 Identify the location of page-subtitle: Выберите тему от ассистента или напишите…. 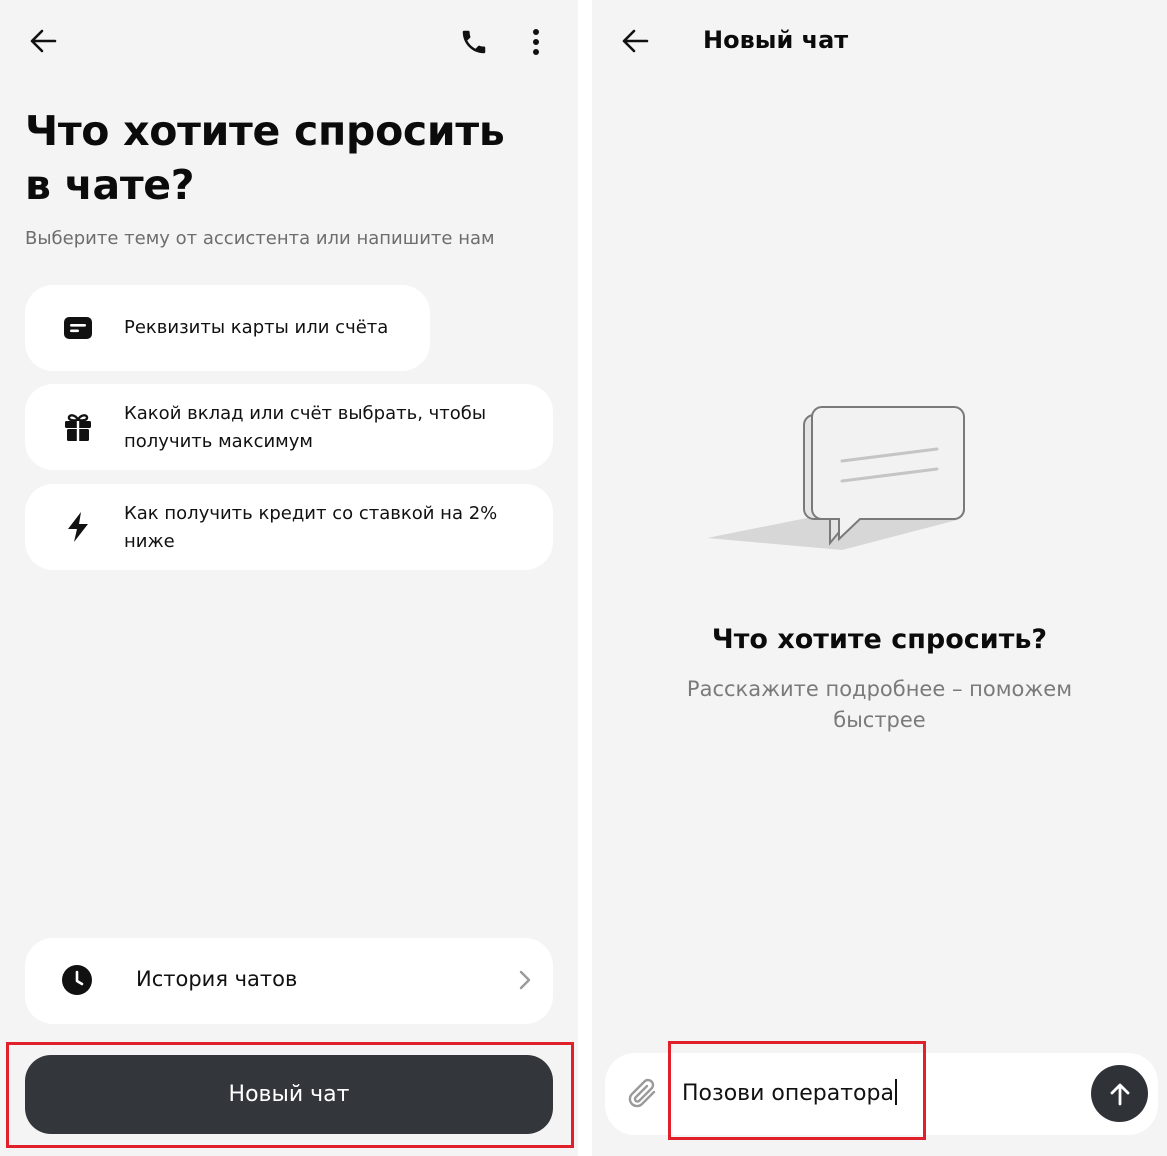
(260, 238).